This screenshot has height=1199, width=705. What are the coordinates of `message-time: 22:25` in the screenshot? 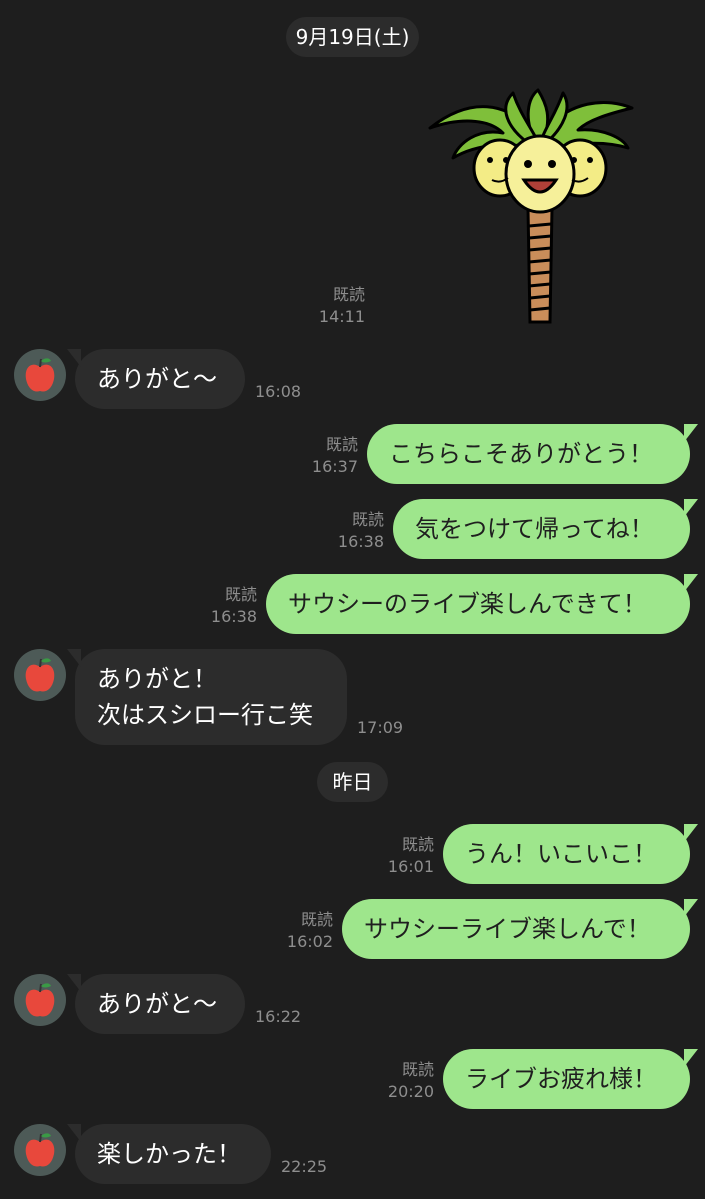 It's located at (304, 1166).